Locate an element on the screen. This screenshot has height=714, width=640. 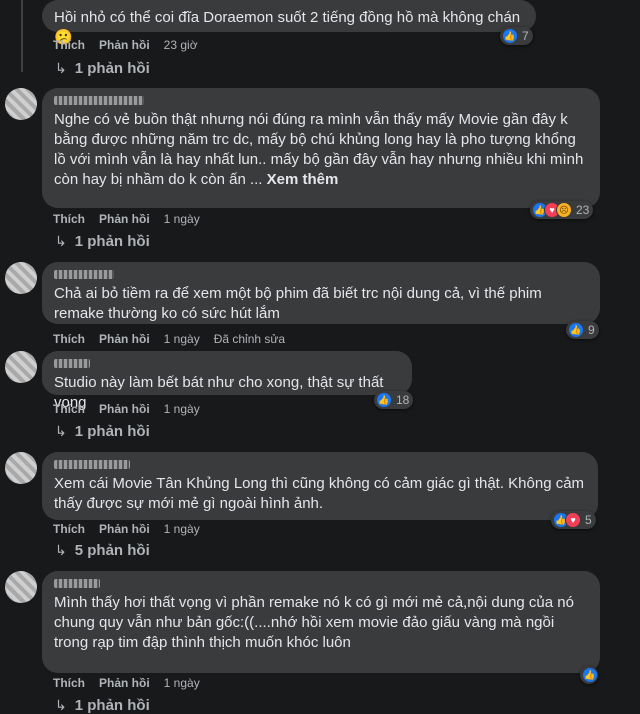
see-more-link: Xem thêm is located at coordinates (303, 179).